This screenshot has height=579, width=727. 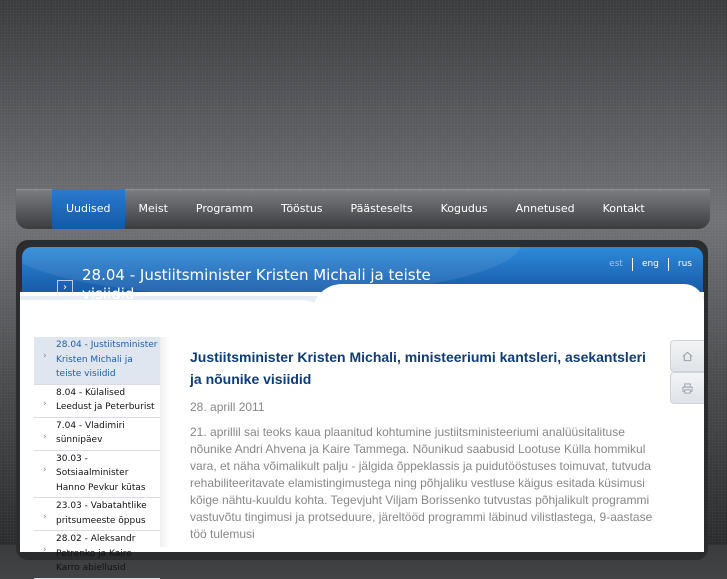 What do you see at coordinates (302, 209) in the screenshot?
I see `nav-item-toostus: Tööstus` at bounding box center [302, 209].